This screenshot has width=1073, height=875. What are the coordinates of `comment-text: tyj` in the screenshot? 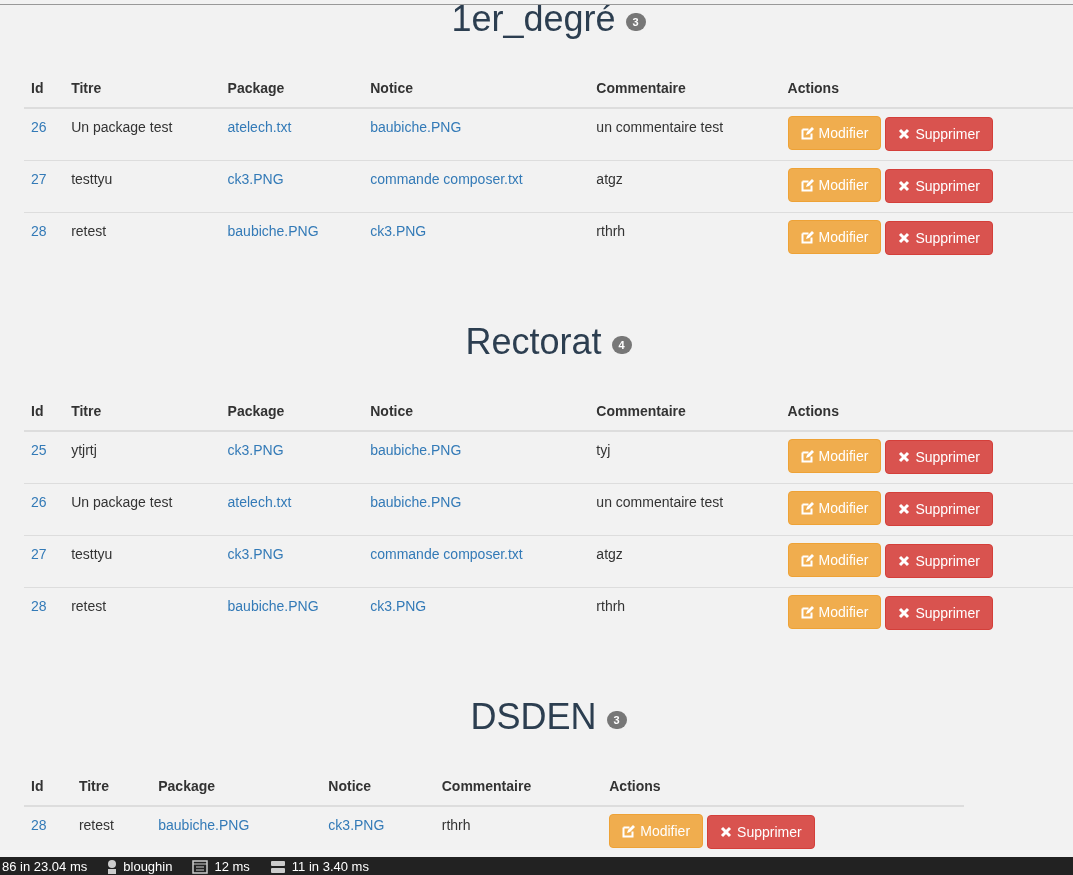 It's located at (603, 450).